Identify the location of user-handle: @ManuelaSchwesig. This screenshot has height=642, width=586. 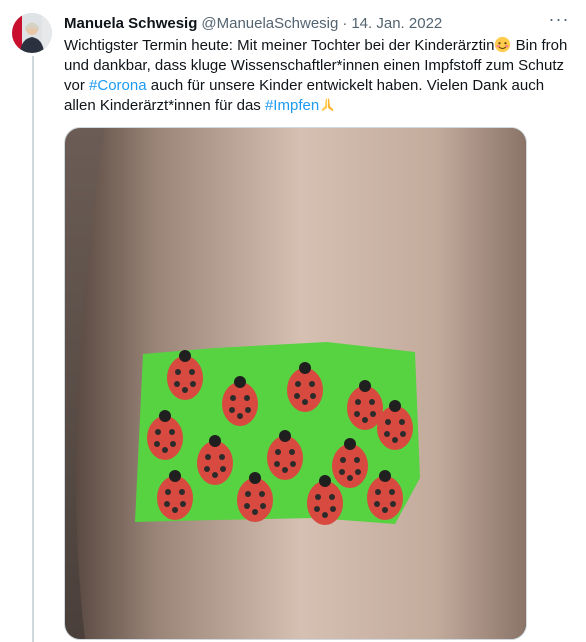
(269, 23).